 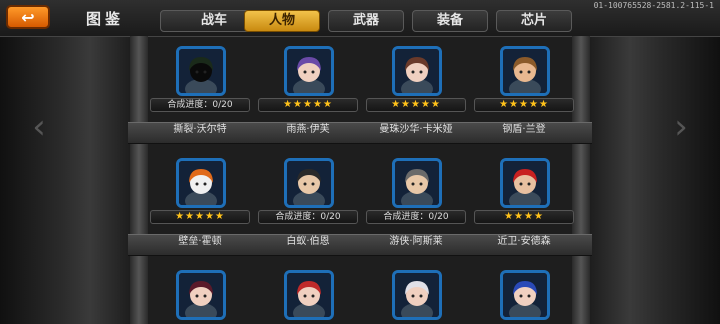 I want to click on brown-hair-girl-portrait, so click(x=417, y=71).